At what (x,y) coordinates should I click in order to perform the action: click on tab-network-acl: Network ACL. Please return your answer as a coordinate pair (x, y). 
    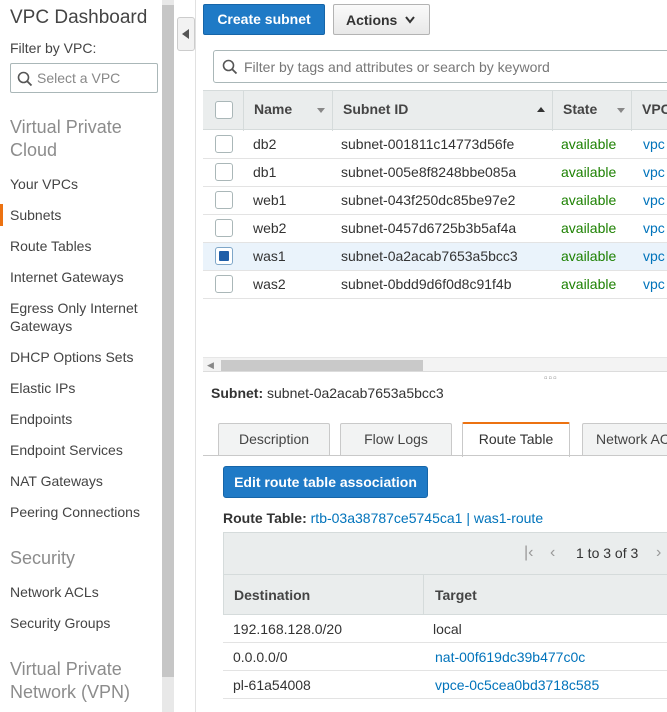
    Looking at the image, I should click on (624, 439).